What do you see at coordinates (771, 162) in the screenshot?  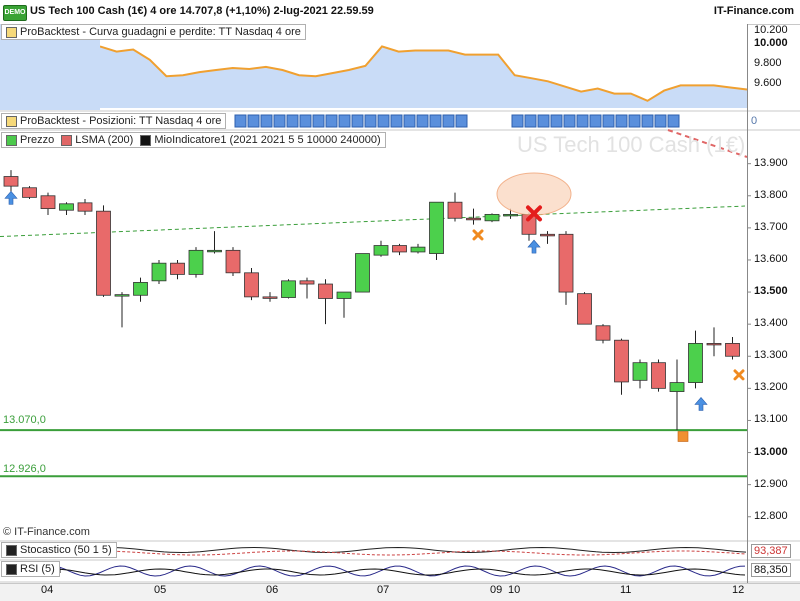 I see `price-tick: 13.900` at bounding box center [771, 162].